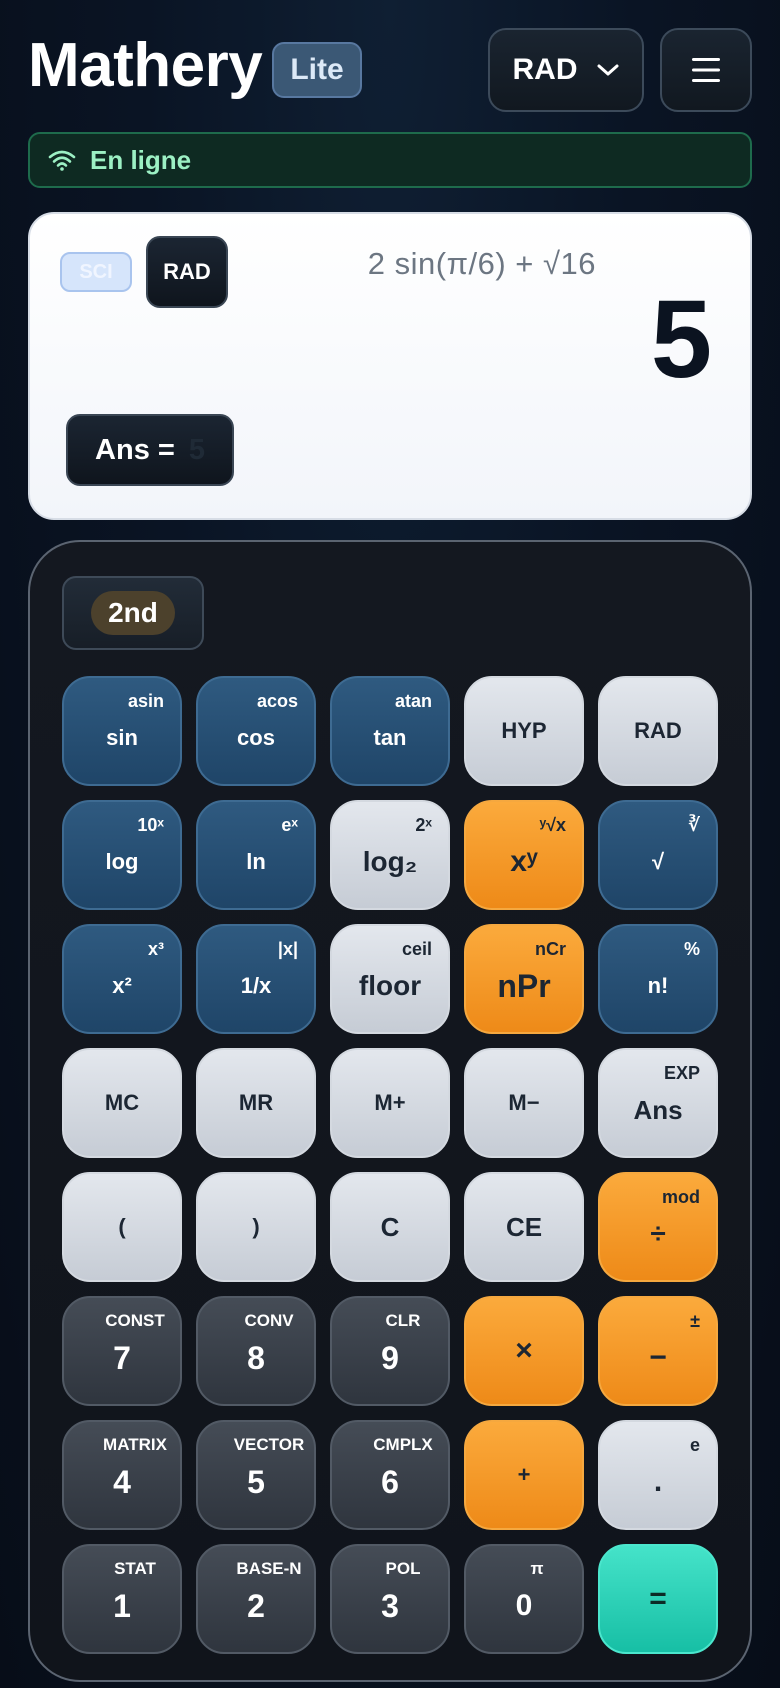 This screenshot has height=1688, width=780. I want to click on rad-key: RAD, so click(658, 731).